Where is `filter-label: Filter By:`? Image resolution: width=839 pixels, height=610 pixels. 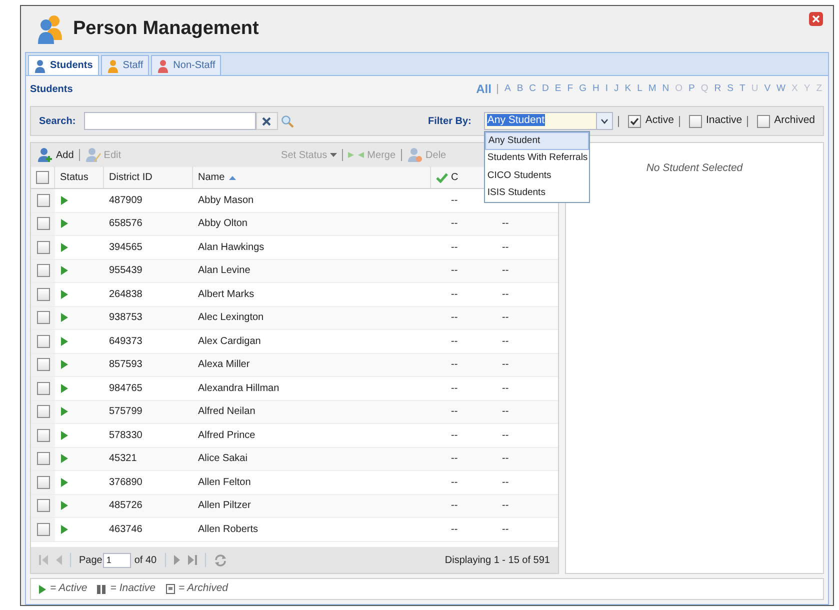
filter-label: Filter By: is located at coordinates (450, 121).